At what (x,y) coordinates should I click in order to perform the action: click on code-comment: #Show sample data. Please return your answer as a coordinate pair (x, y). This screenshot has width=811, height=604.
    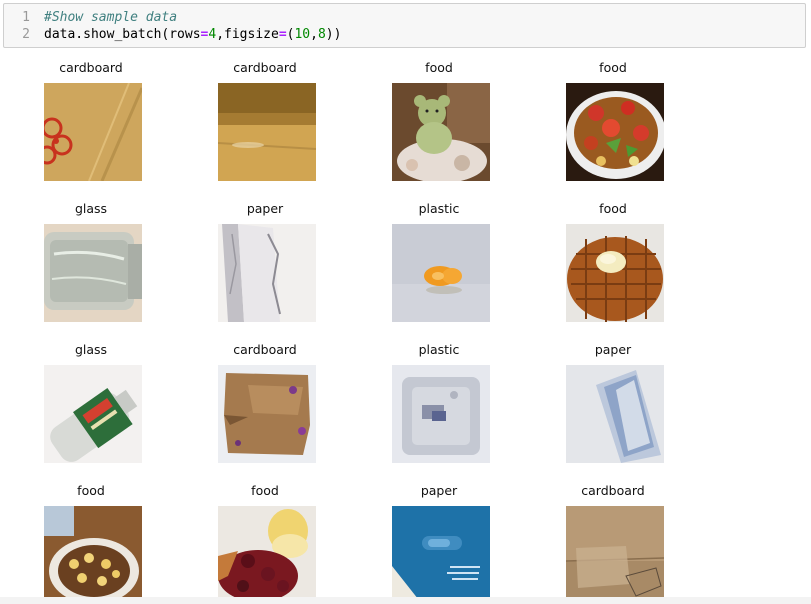
    Looking at the image, I should click on (111, 17).